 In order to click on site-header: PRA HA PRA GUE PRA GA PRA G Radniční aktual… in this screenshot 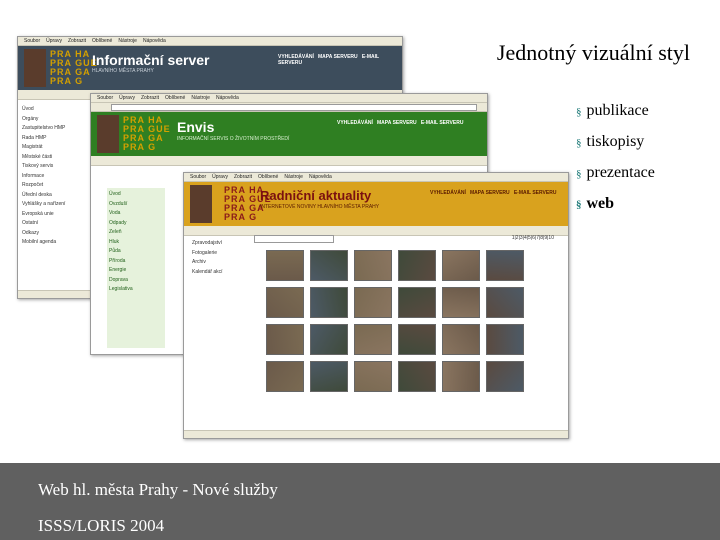, I will do `click(376, 204)`.